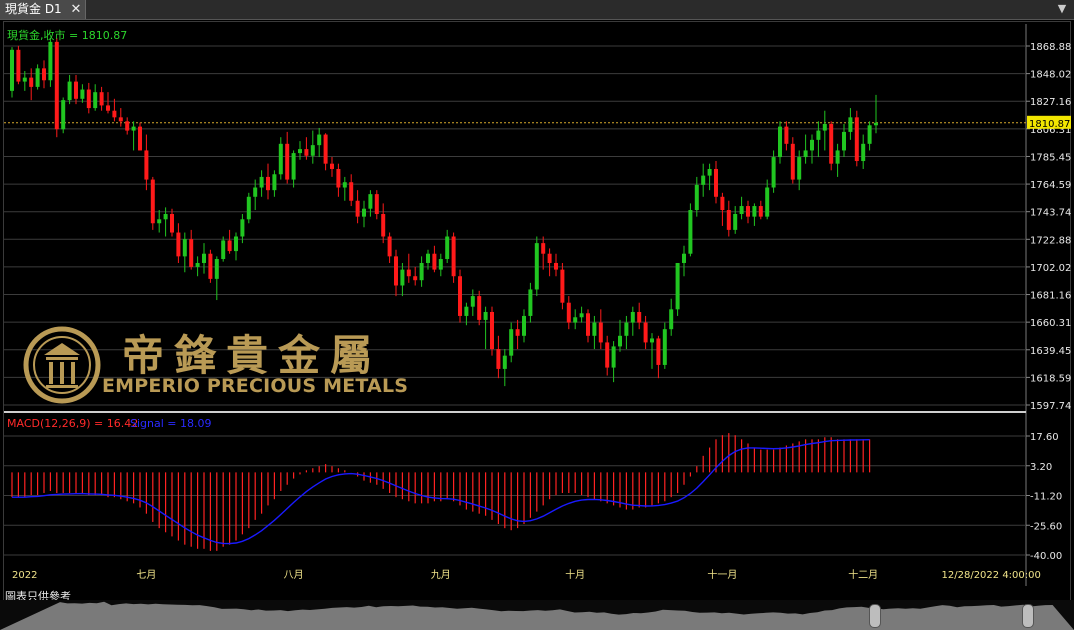  Describe the element at coordinates (537, 615) in the screenshot. I see `navigator-strip` at that location.